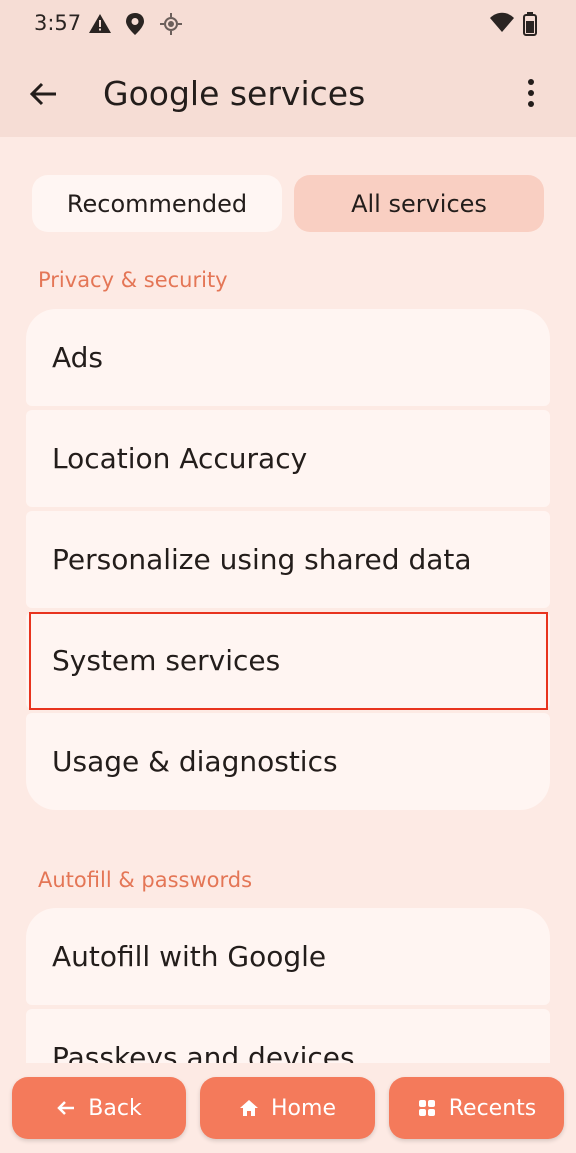  I want to click on wifi-icon, so click(502, 25).